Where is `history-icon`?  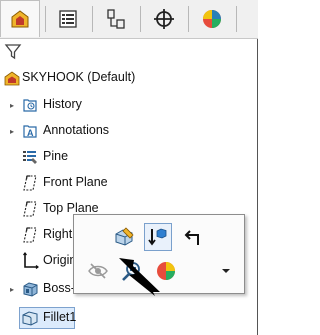
history-icon is located at coordinates (30, 105).